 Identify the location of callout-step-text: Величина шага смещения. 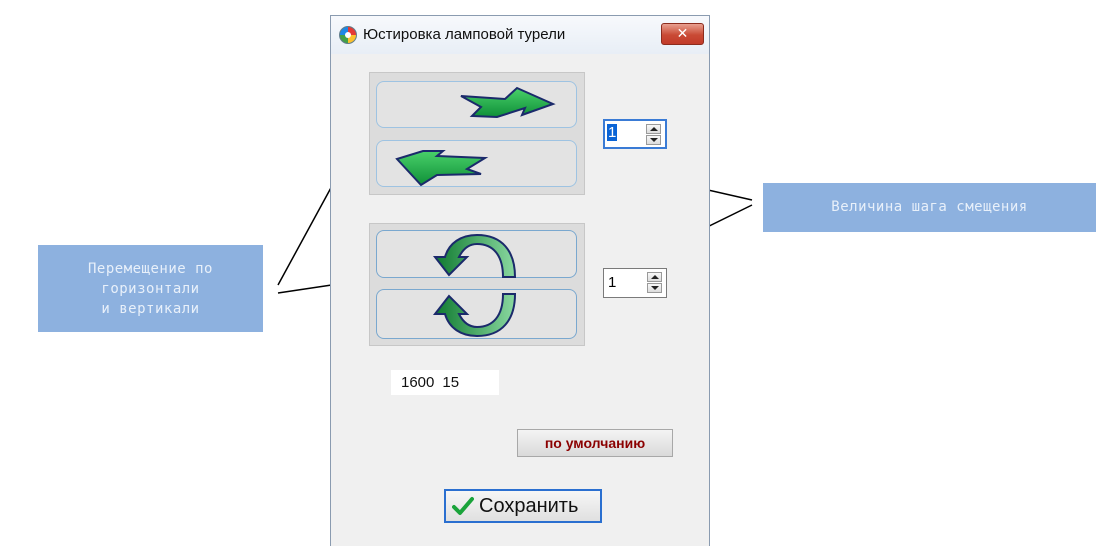
(929, 207).